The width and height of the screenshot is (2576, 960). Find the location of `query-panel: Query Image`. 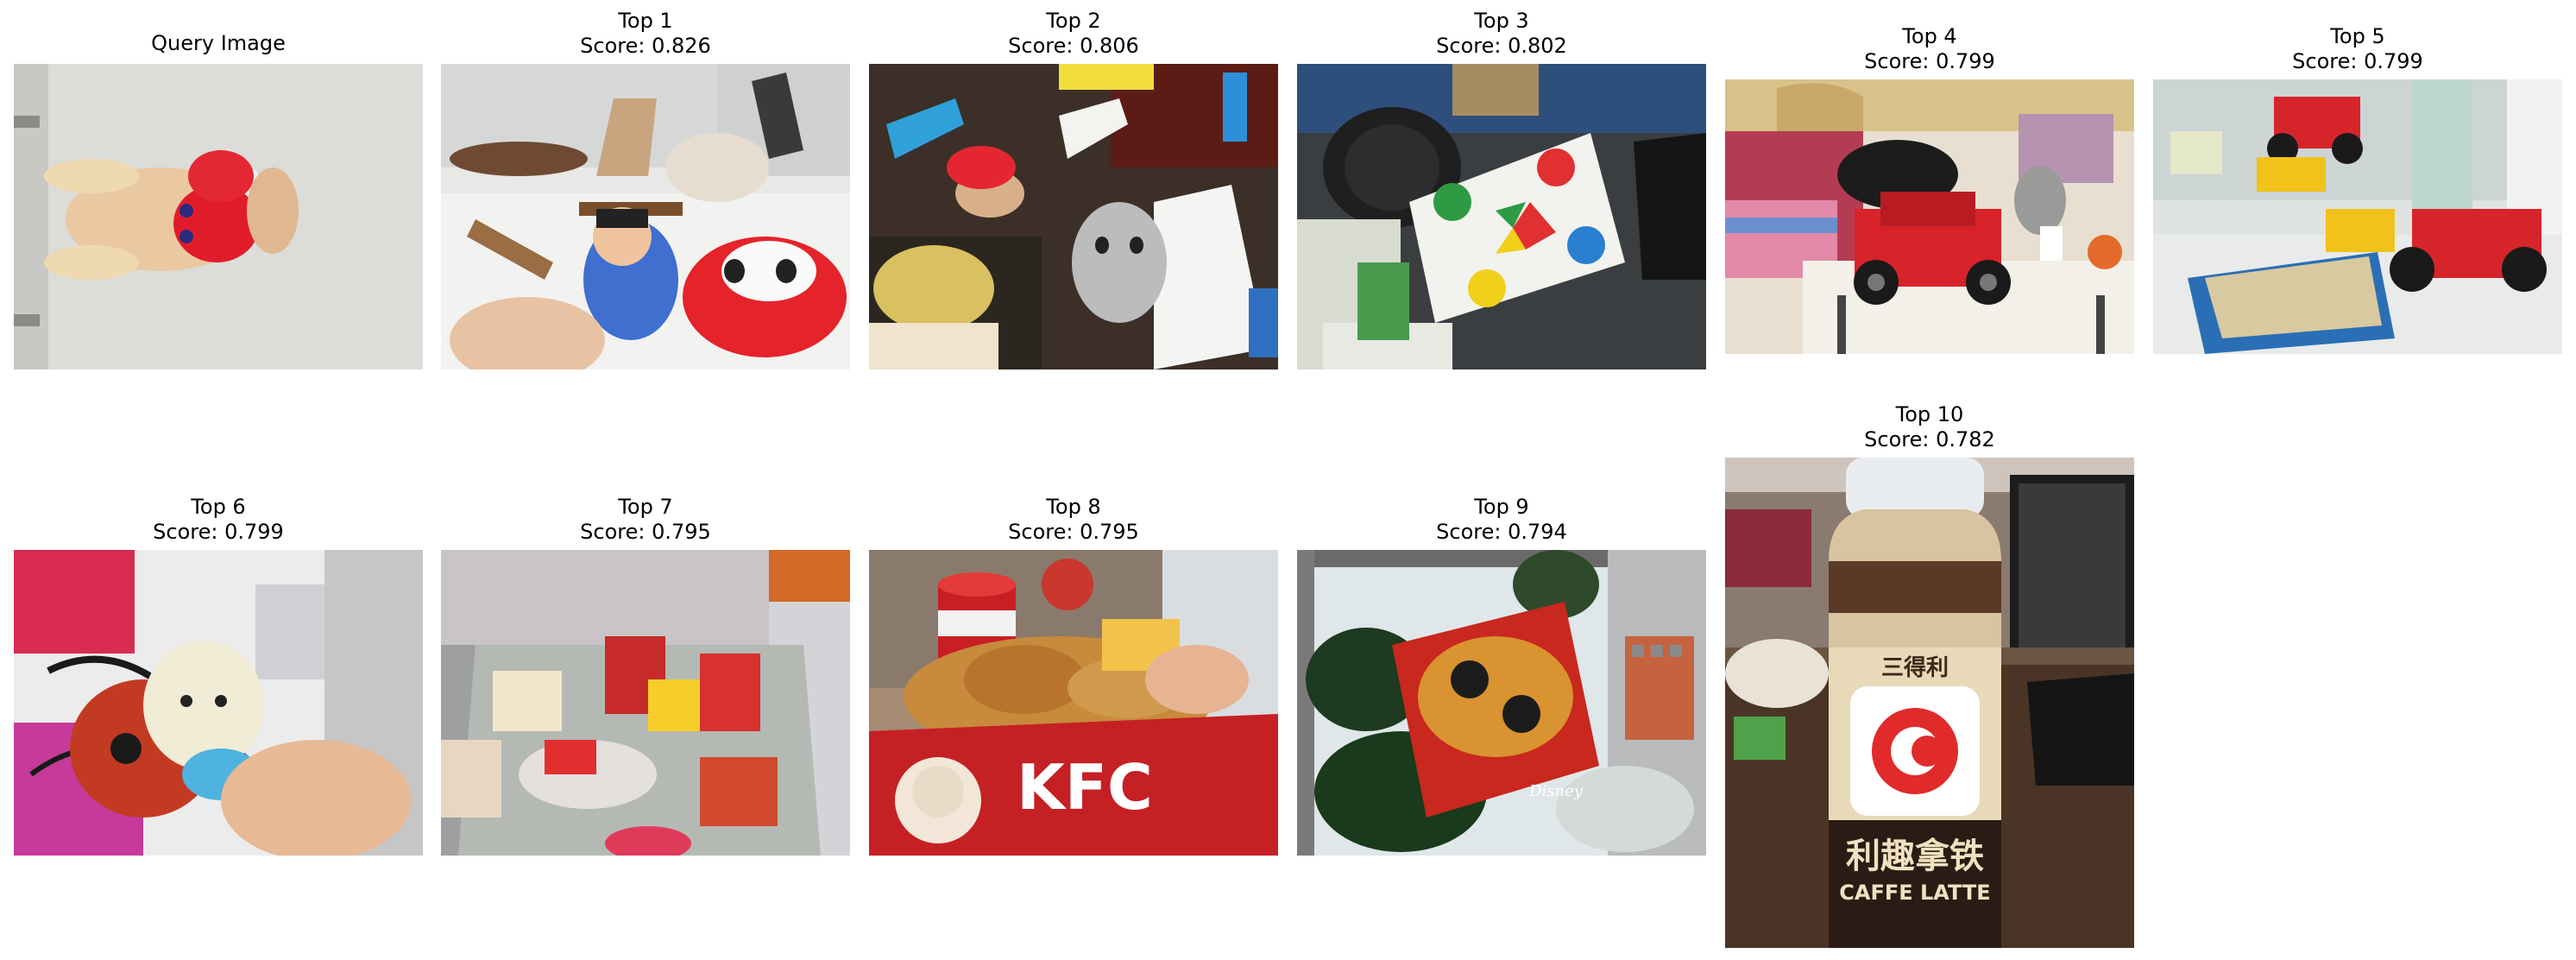

query-panel: Query Image is located at coordinates (218, 200).